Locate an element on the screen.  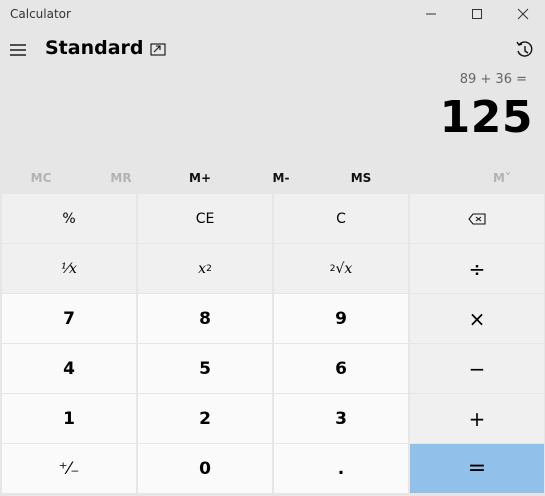
reciprocal-button: ¹⁄x is located at coordinates (69, 268).